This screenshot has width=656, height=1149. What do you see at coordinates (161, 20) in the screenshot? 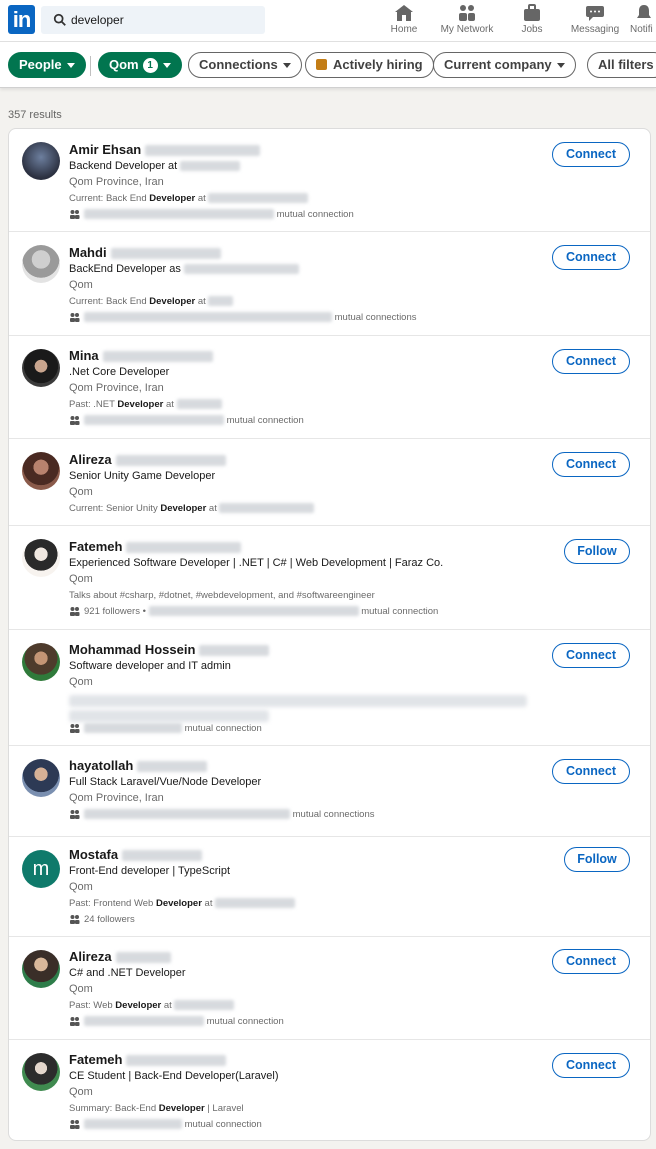
I see `search-input` at bounding box center [161, 20].